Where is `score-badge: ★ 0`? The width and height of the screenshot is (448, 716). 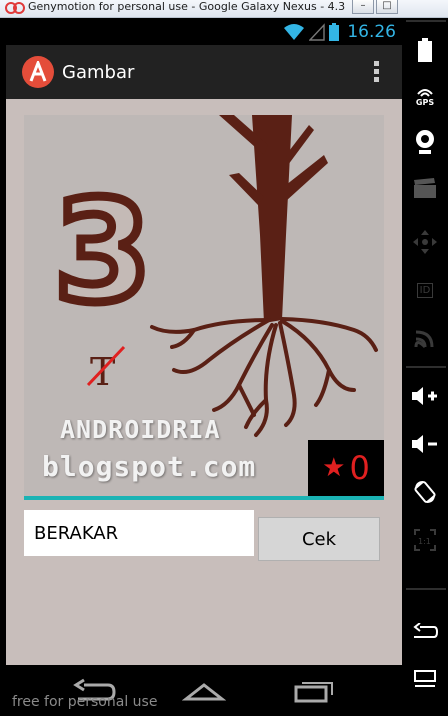
score-badge: ★ 0 is located at coordinates (346, 468).